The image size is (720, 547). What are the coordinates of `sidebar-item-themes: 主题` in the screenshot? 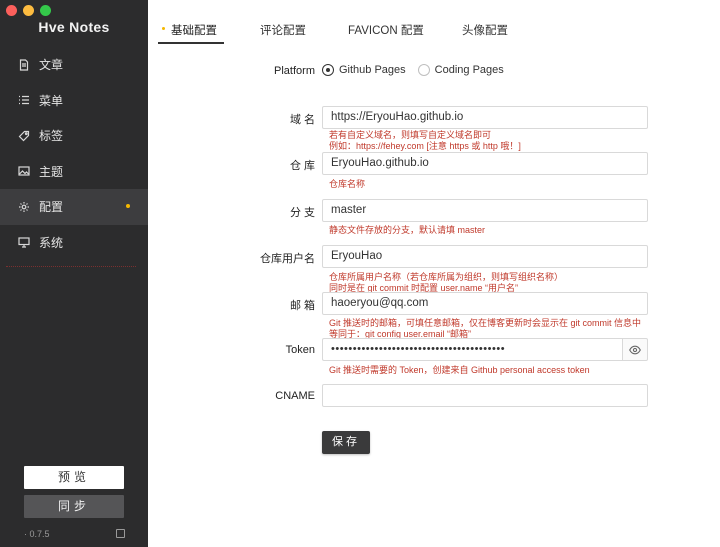 It's located at (74, 172).